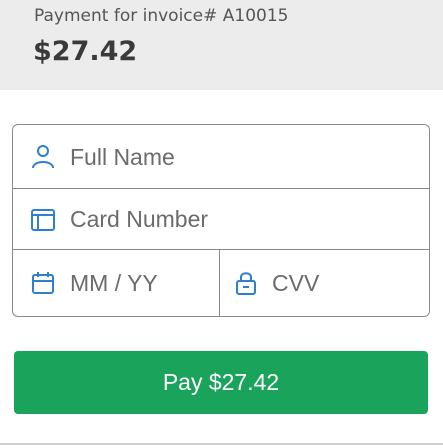  Describe the element at coordinates (296, 282) in the screenshot. I see `cvv-placeholder: CVV` at that location.